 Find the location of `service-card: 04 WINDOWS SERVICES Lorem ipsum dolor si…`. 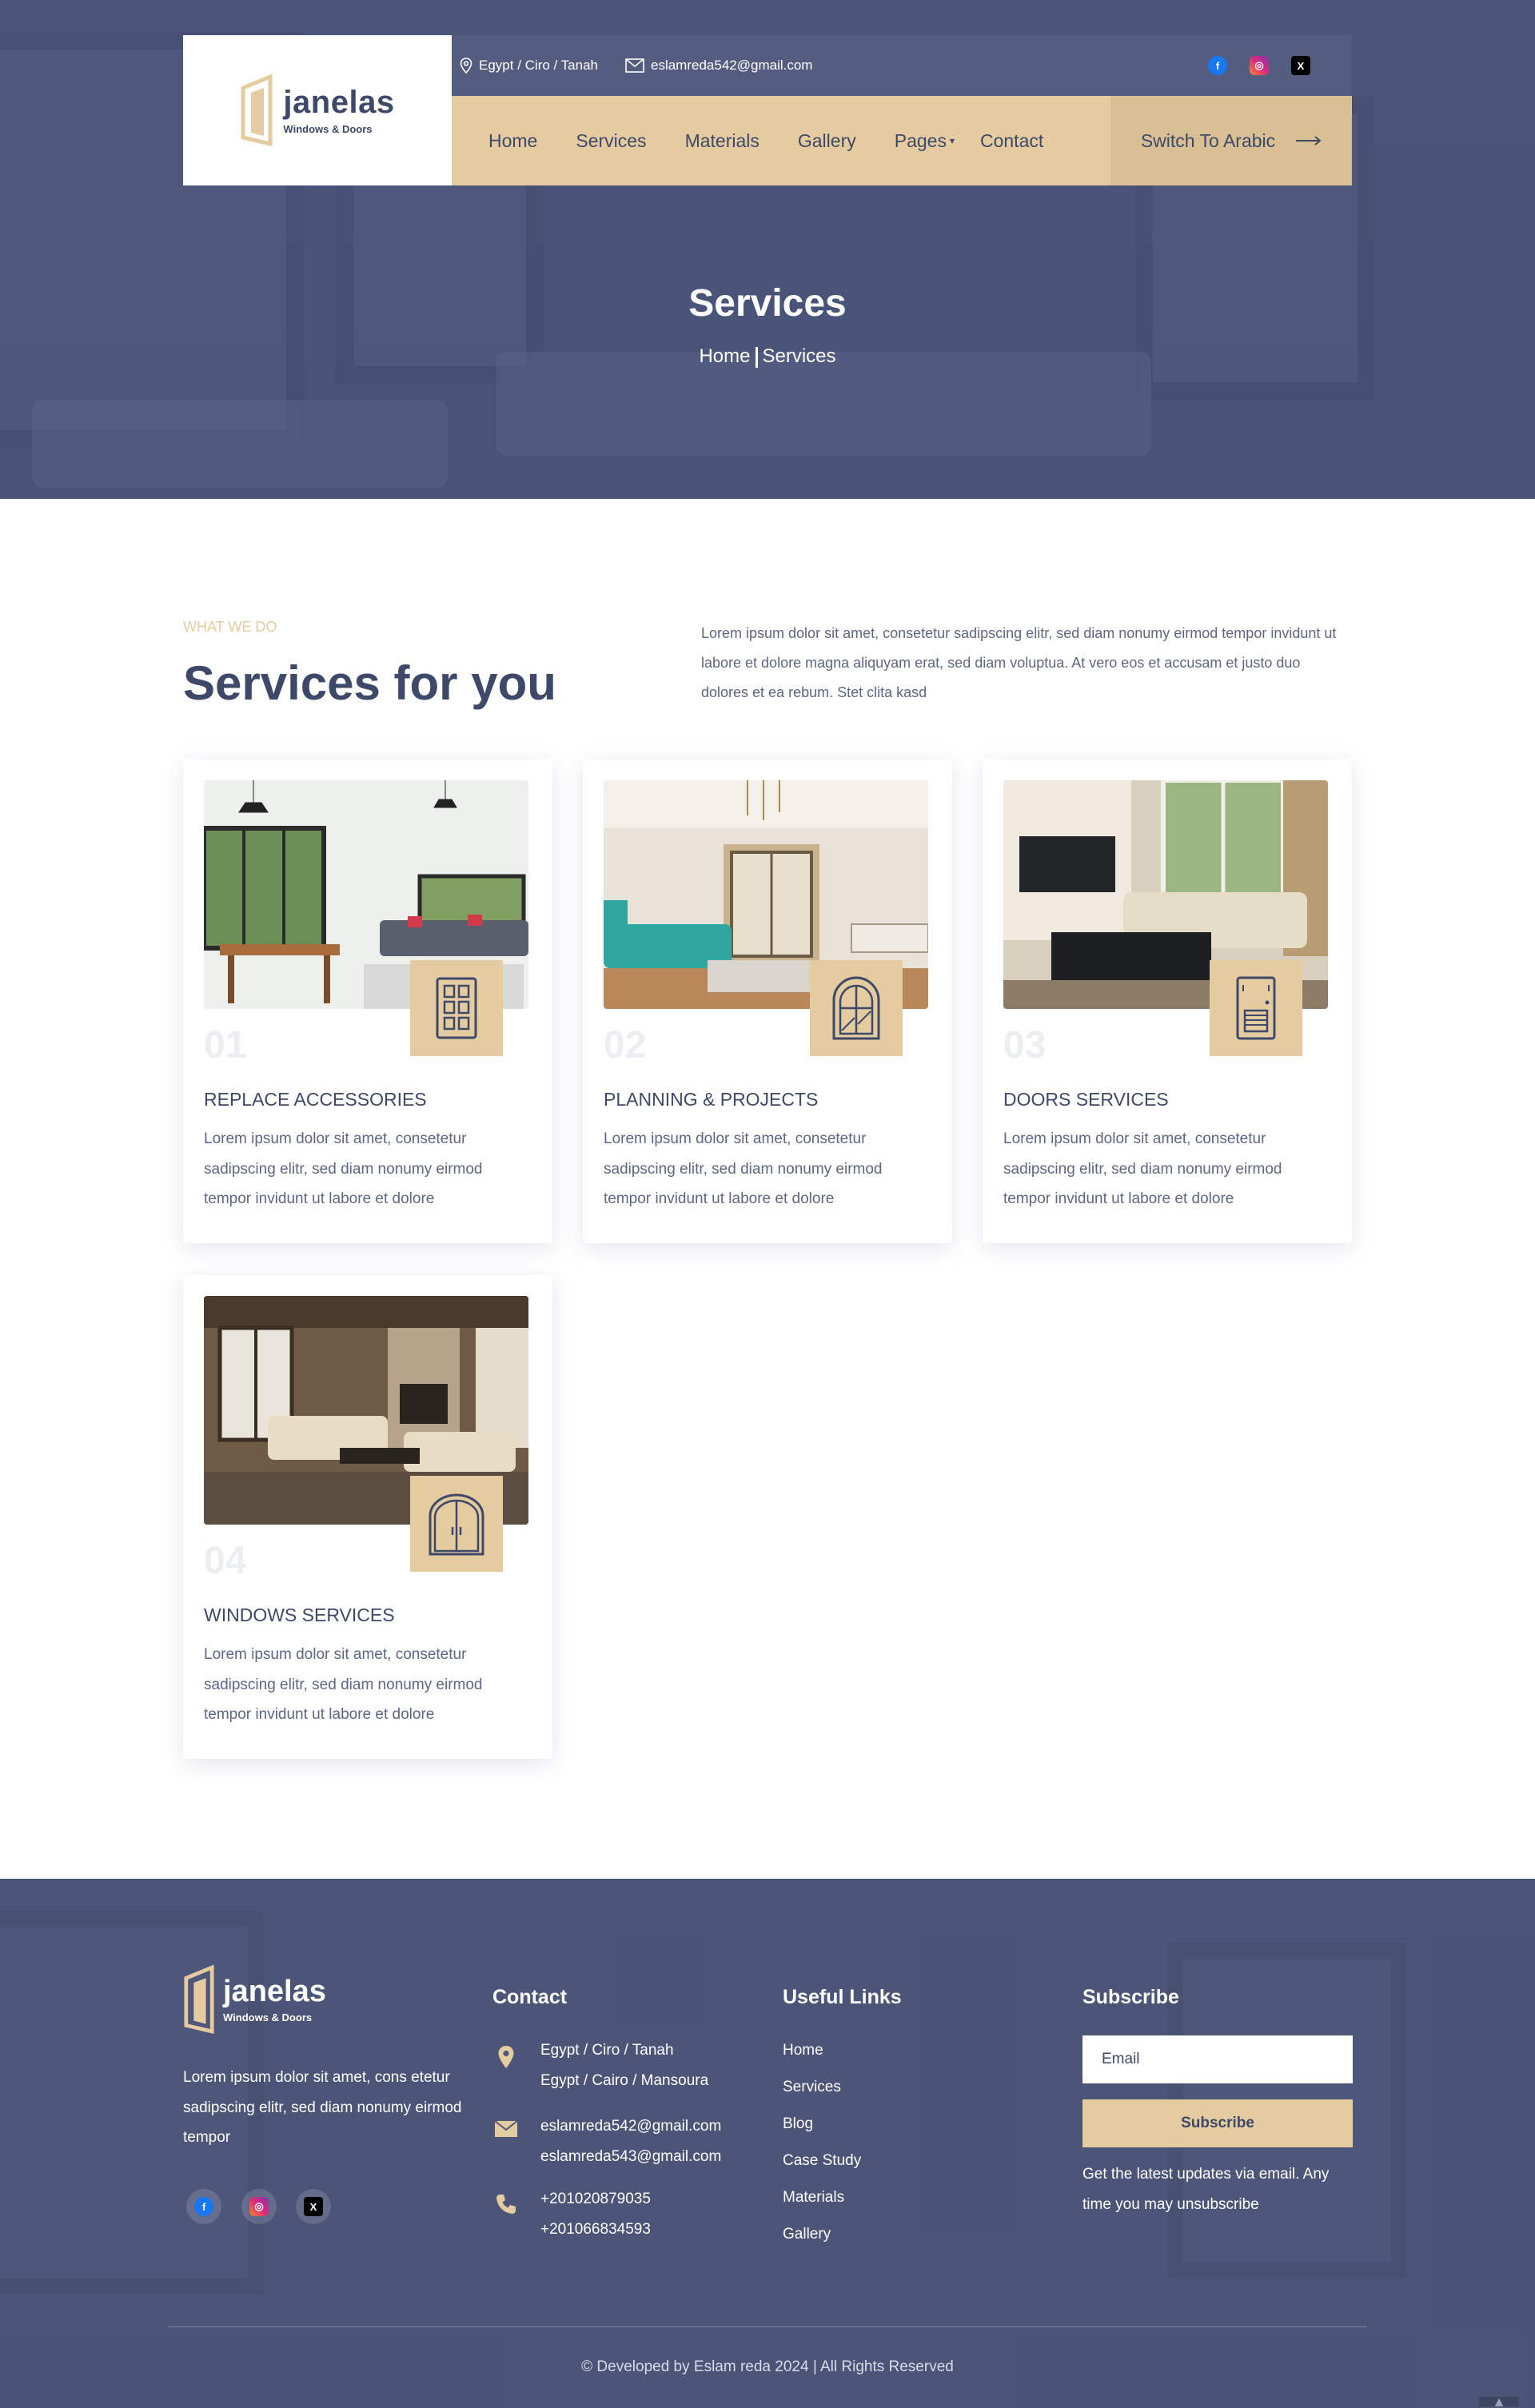

service-card: 04 WINDOWS SERVICES Lorem ipsum dolor si… is located at coordinates (367, 1517).